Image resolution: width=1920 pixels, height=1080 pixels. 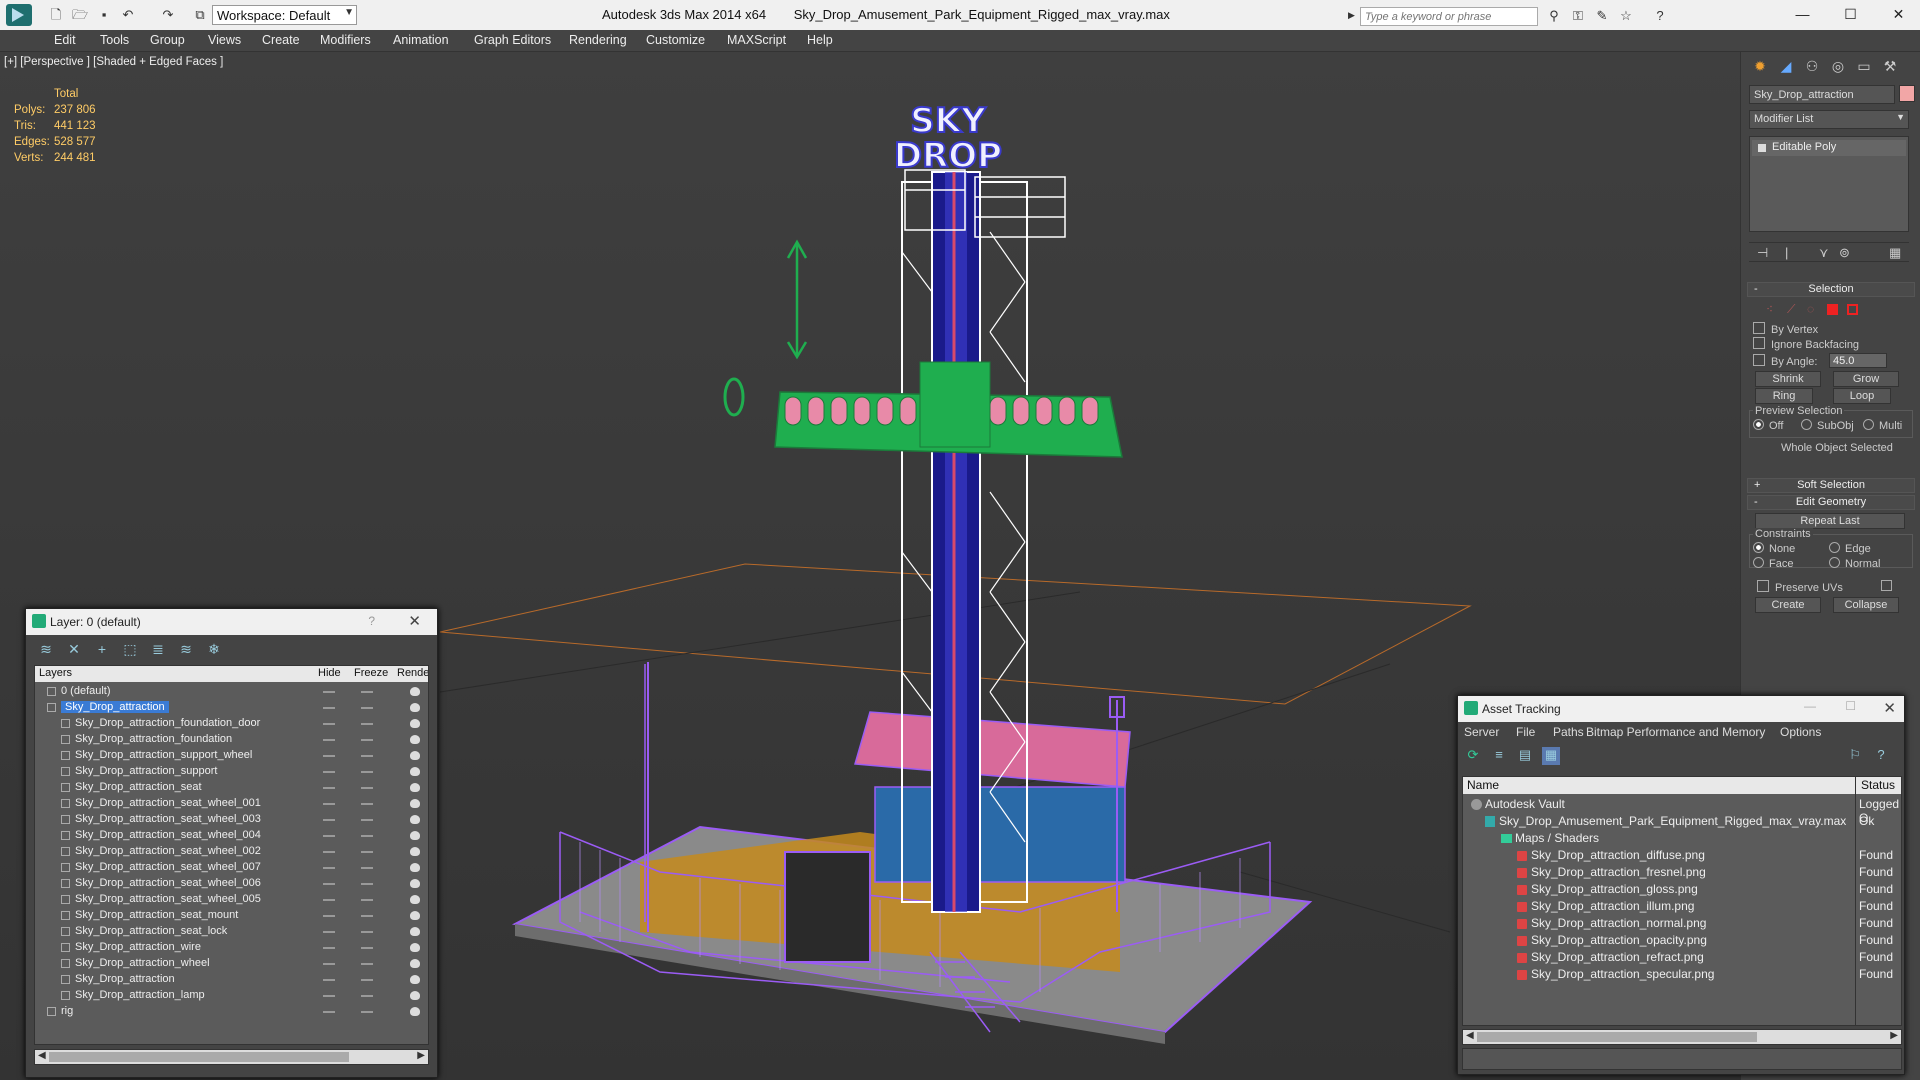 I want to click on stack-item-editable-poly: Editable Poly, so click(x=1829, y=148).